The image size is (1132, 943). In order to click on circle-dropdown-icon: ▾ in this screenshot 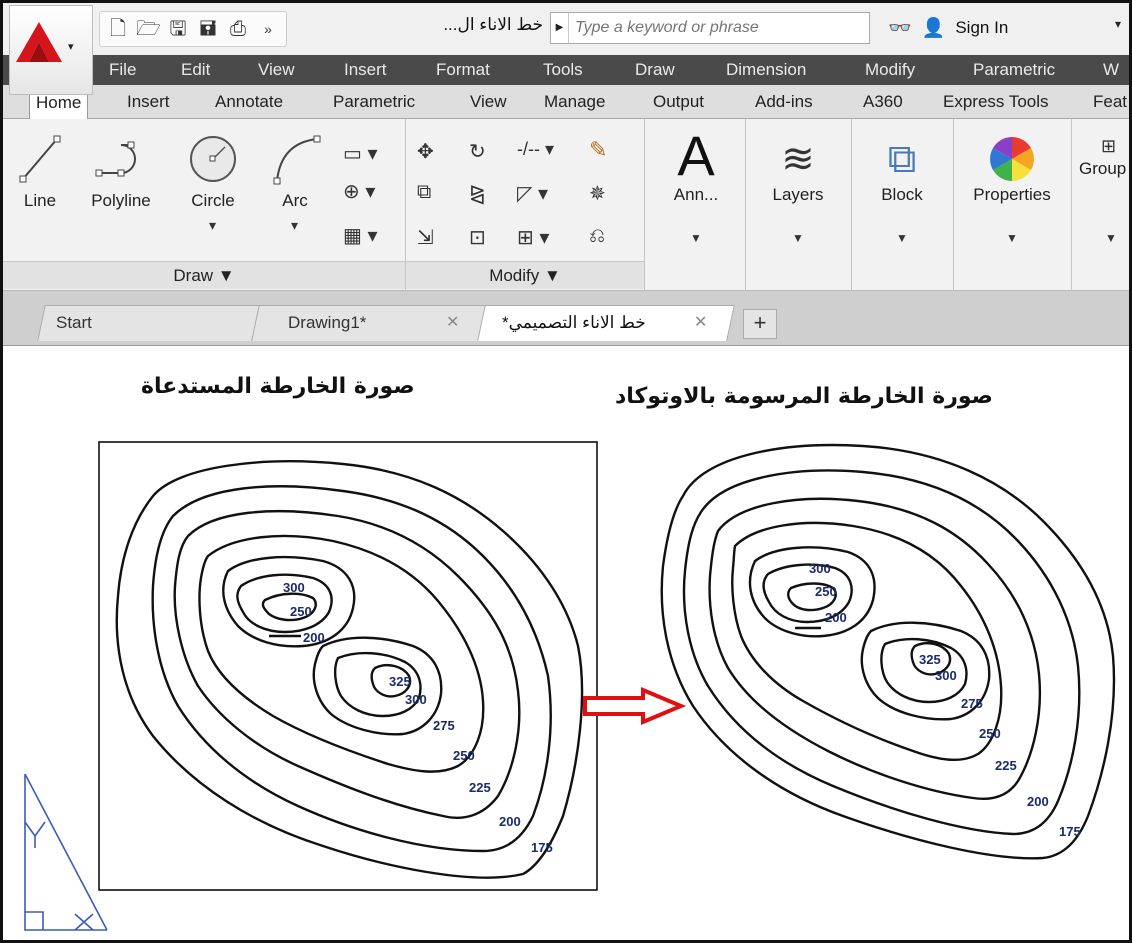, I will do `click(212, 225)`.